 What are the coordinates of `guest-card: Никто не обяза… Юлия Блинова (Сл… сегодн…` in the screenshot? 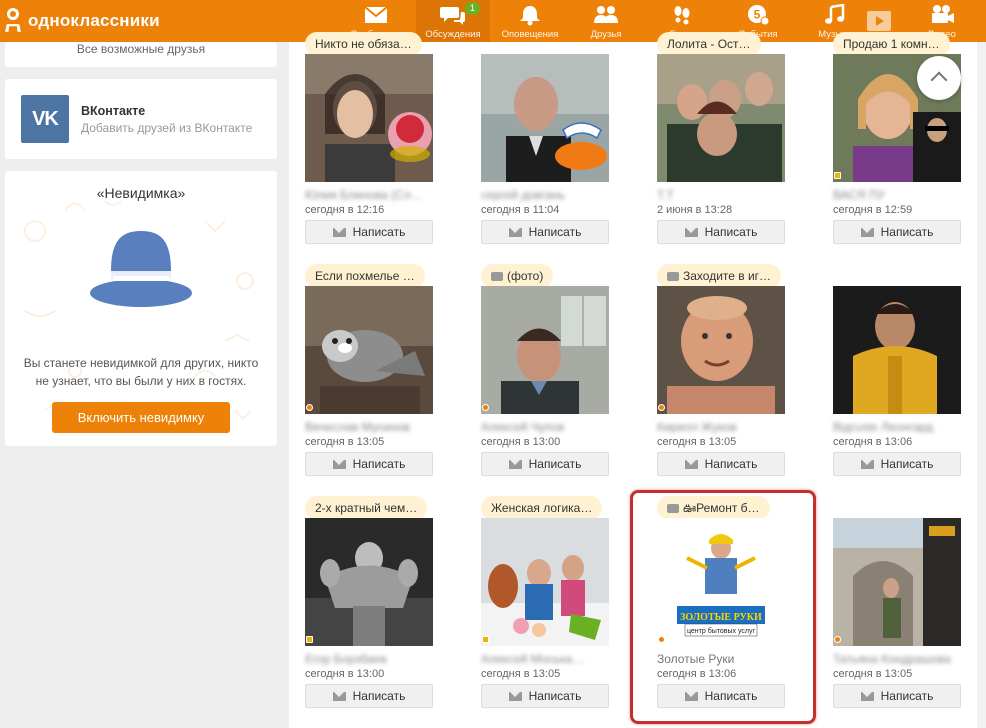 It's located at (369, 147).